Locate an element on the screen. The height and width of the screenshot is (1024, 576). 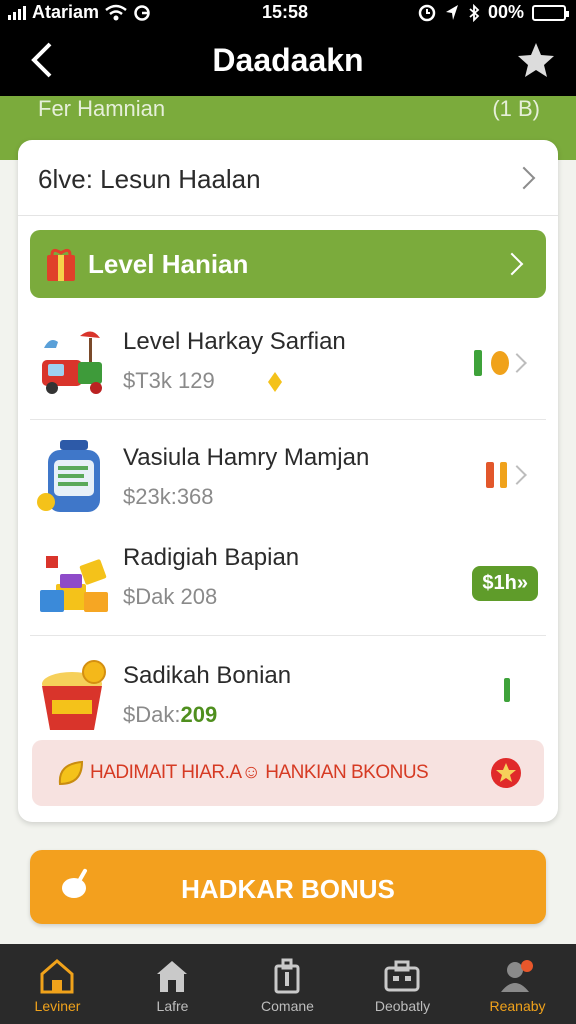
claim-bonus-button: HADKAR BONUS is located at coordinates (288, 887).